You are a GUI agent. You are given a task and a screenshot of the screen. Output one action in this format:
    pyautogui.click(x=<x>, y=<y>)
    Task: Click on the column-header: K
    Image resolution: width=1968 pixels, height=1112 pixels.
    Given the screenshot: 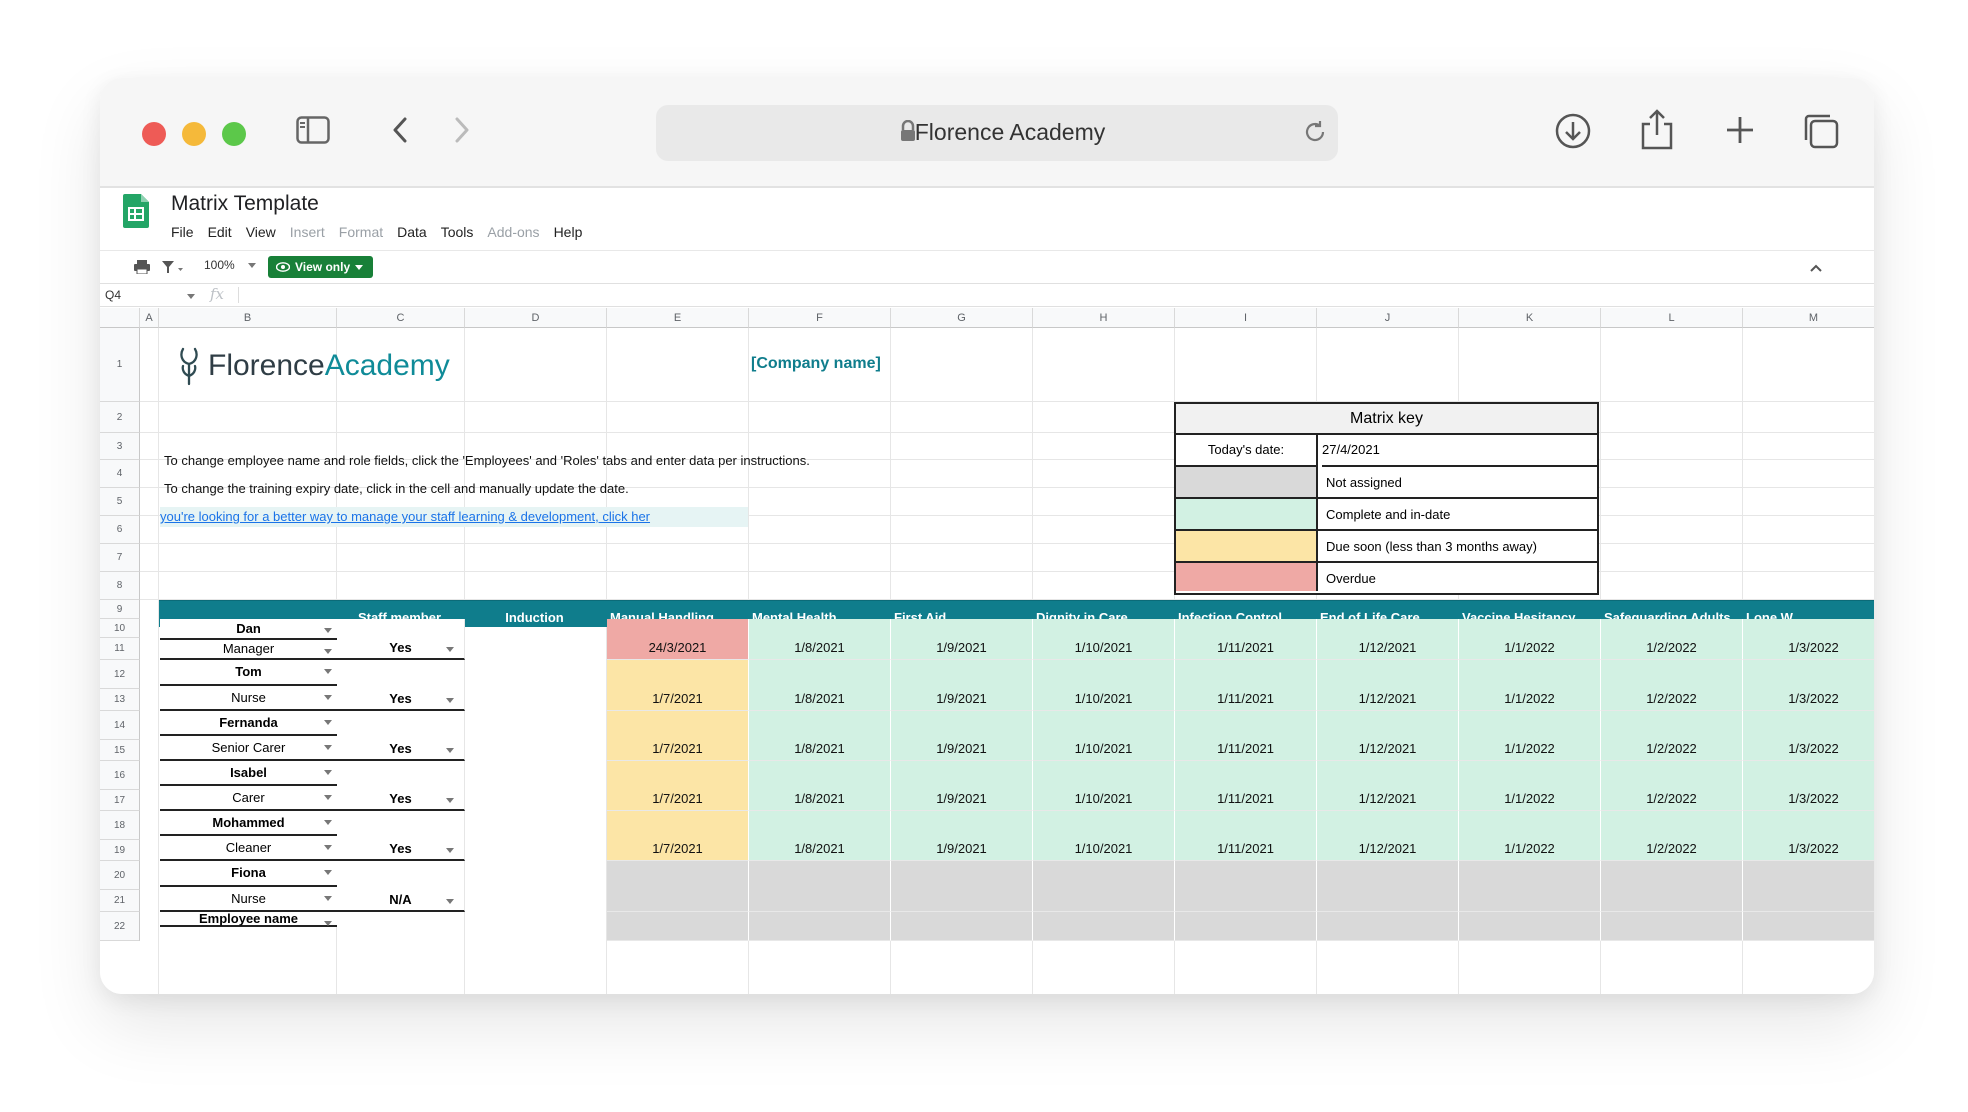 What is the action you would take?
    pyautogui.click(x=1530, y=318)
    